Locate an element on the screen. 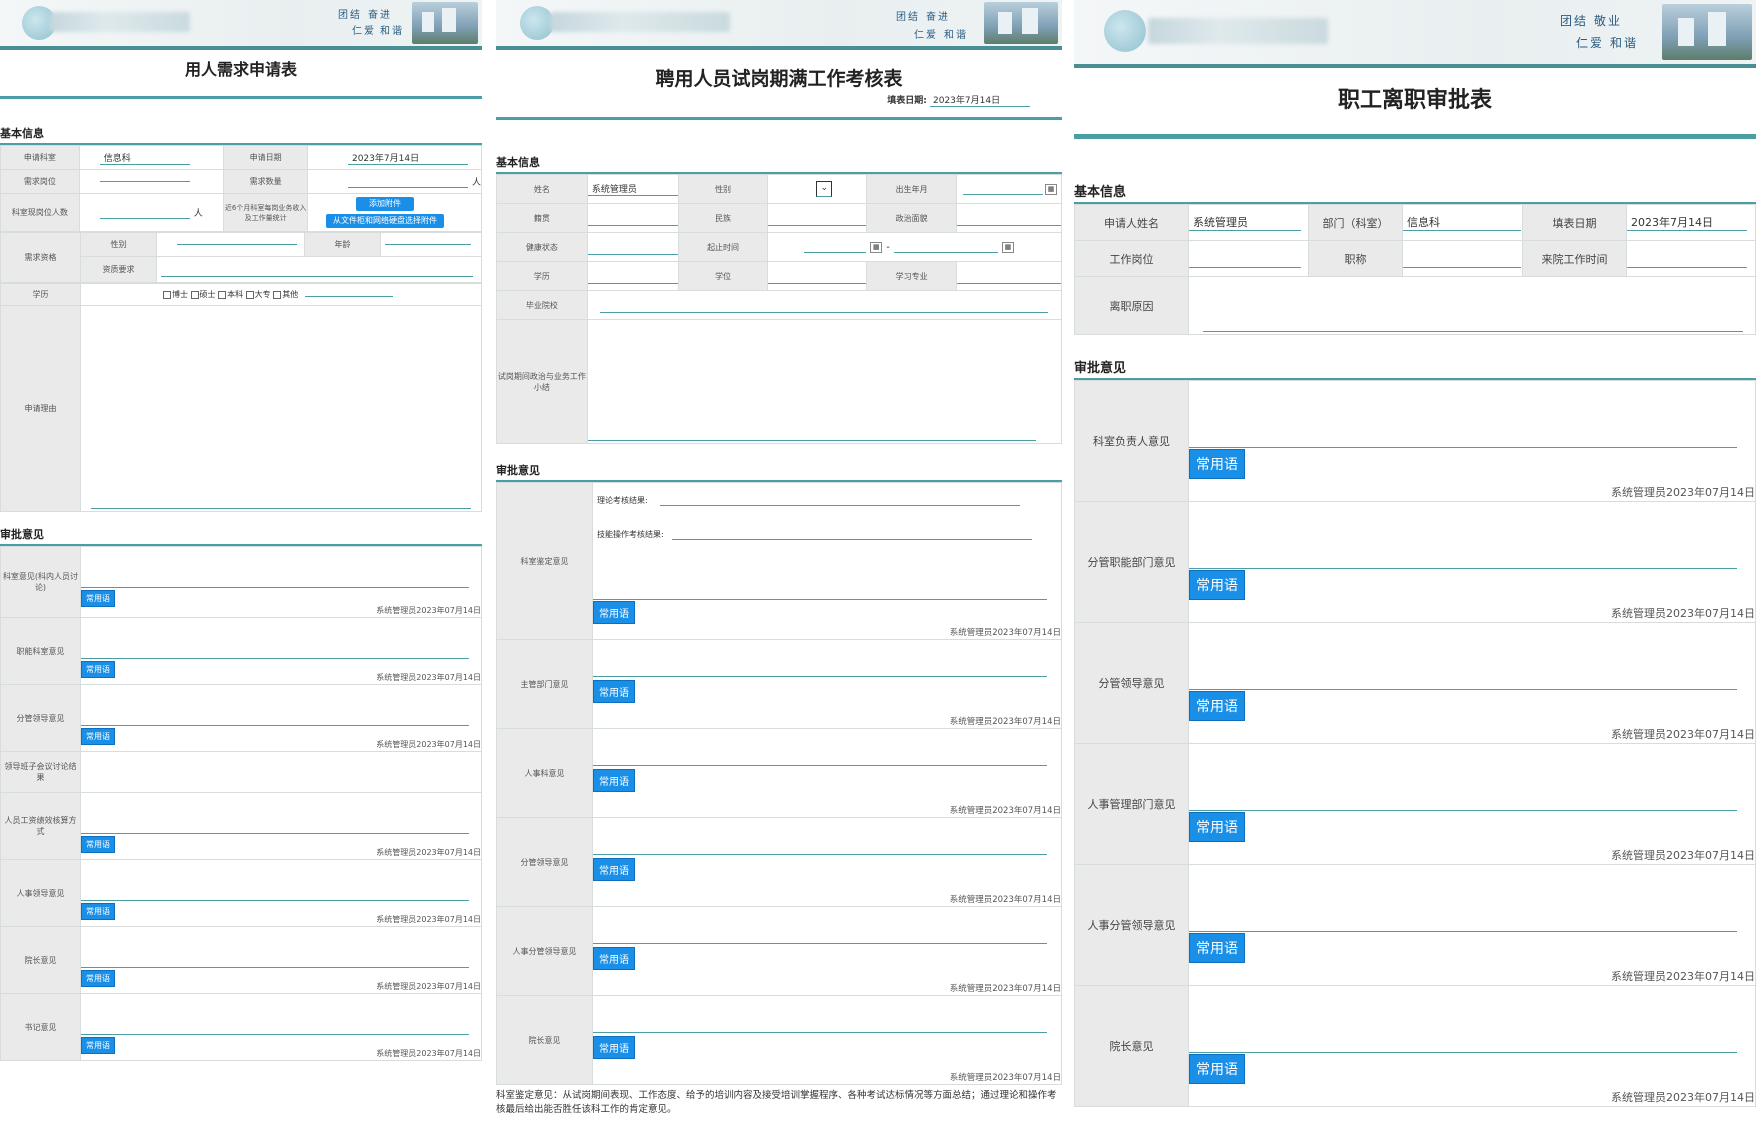 Image resolution: width=1756 pixels, height=1126 pixels. approval-label: 科室意见(科内人员讨论) is located at coordinates (40, 582).